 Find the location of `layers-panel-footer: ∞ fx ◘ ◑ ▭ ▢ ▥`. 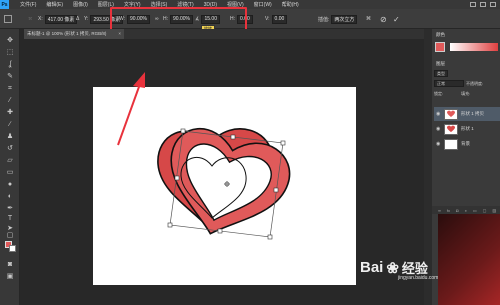

layers-panel-footer: ∞ fx ◘ ◑ ▭ ▢ ▥ is located at coordinates (466, 210).